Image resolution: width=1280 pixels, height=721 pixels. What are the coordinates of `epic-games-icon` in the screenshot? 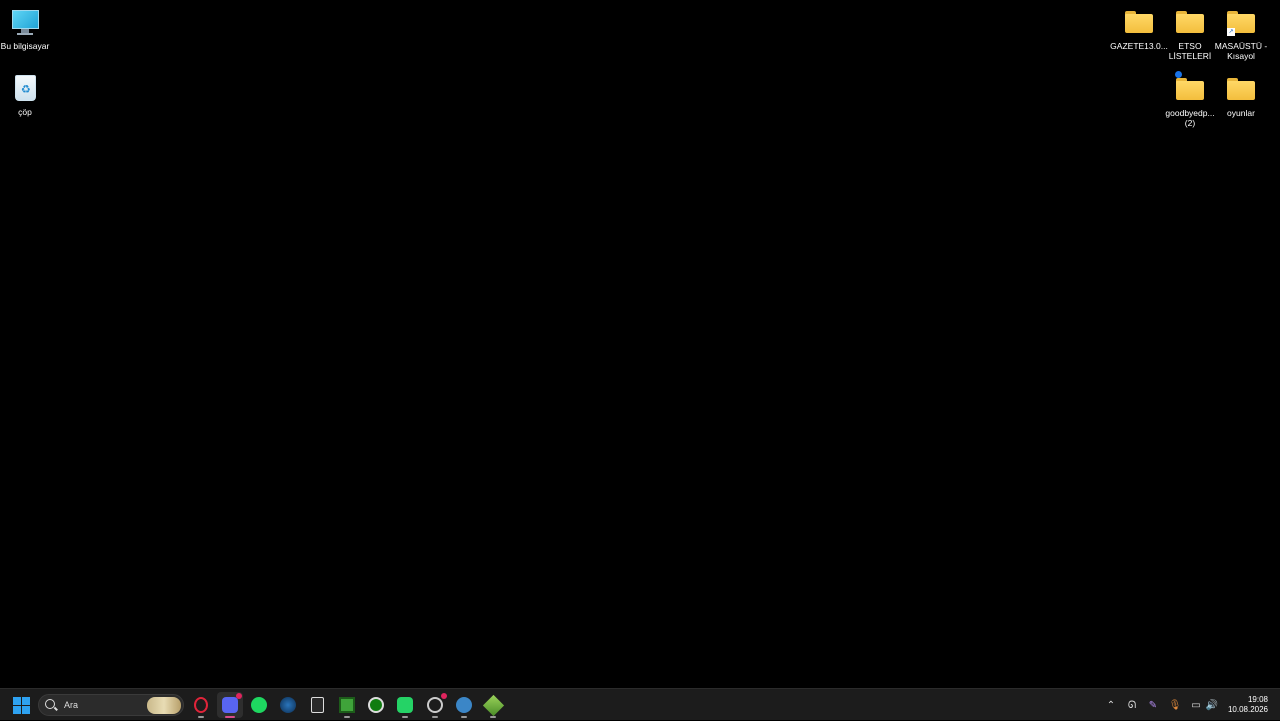 It's located at (317, 705).